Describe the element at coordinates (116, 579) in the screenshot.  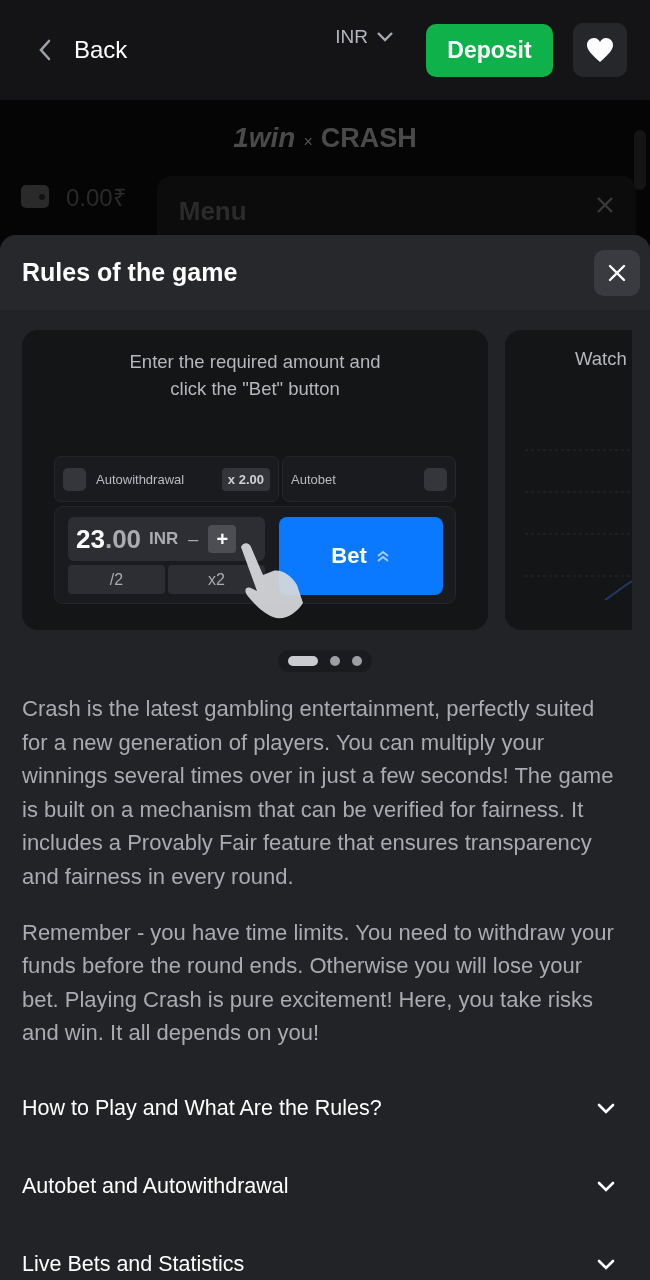
I see `half-button: /2` at that location.